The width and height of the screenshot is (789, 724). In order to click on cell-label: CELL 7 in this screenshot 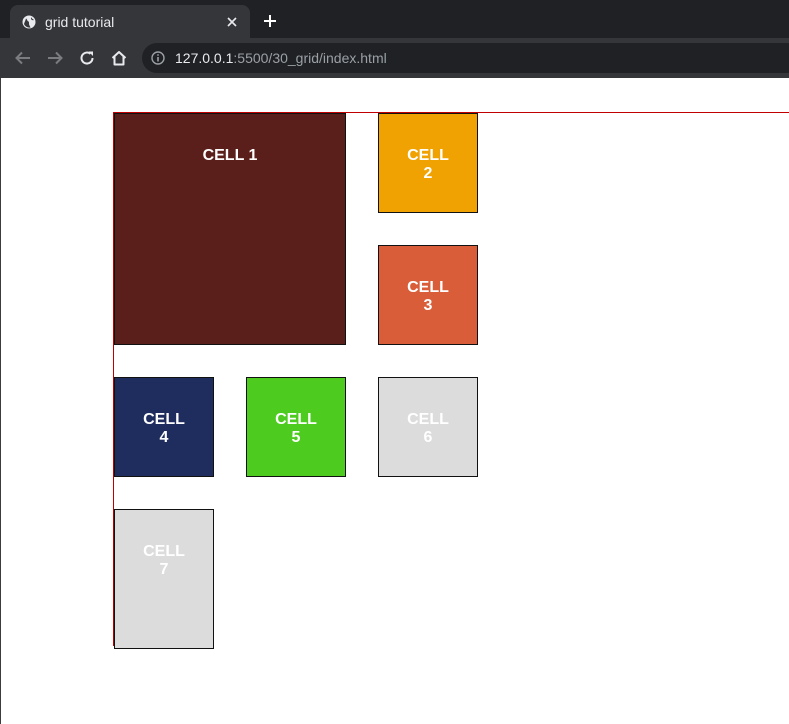, I will do `click(164, 560)`.